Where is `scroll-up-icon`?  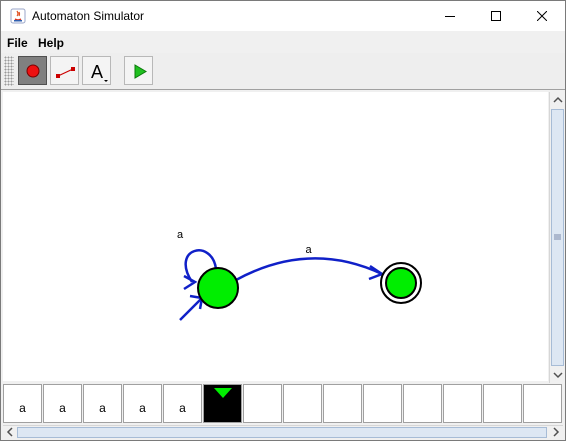 scroll-up-icon is located at coordinates (558, 100).